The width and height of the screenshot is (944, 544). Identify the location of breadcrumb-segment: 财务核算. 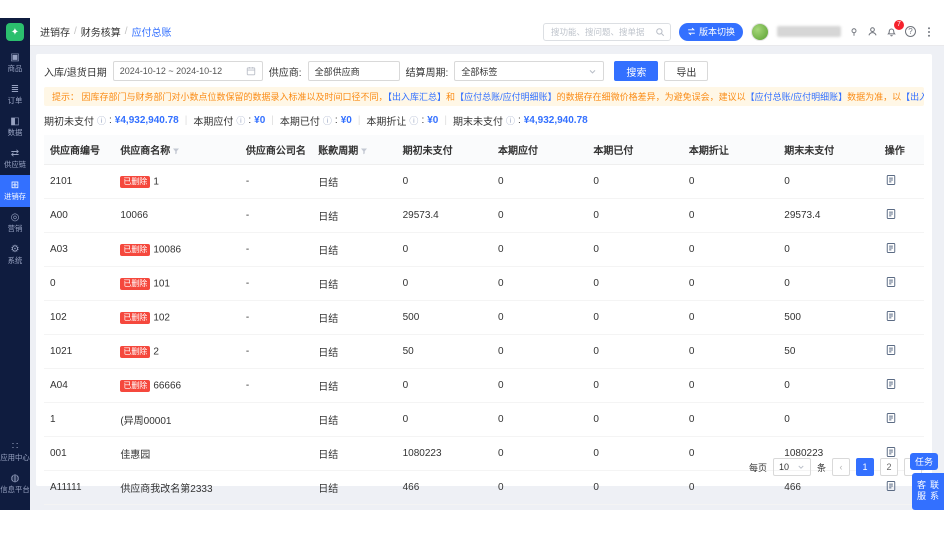
(101, 31).